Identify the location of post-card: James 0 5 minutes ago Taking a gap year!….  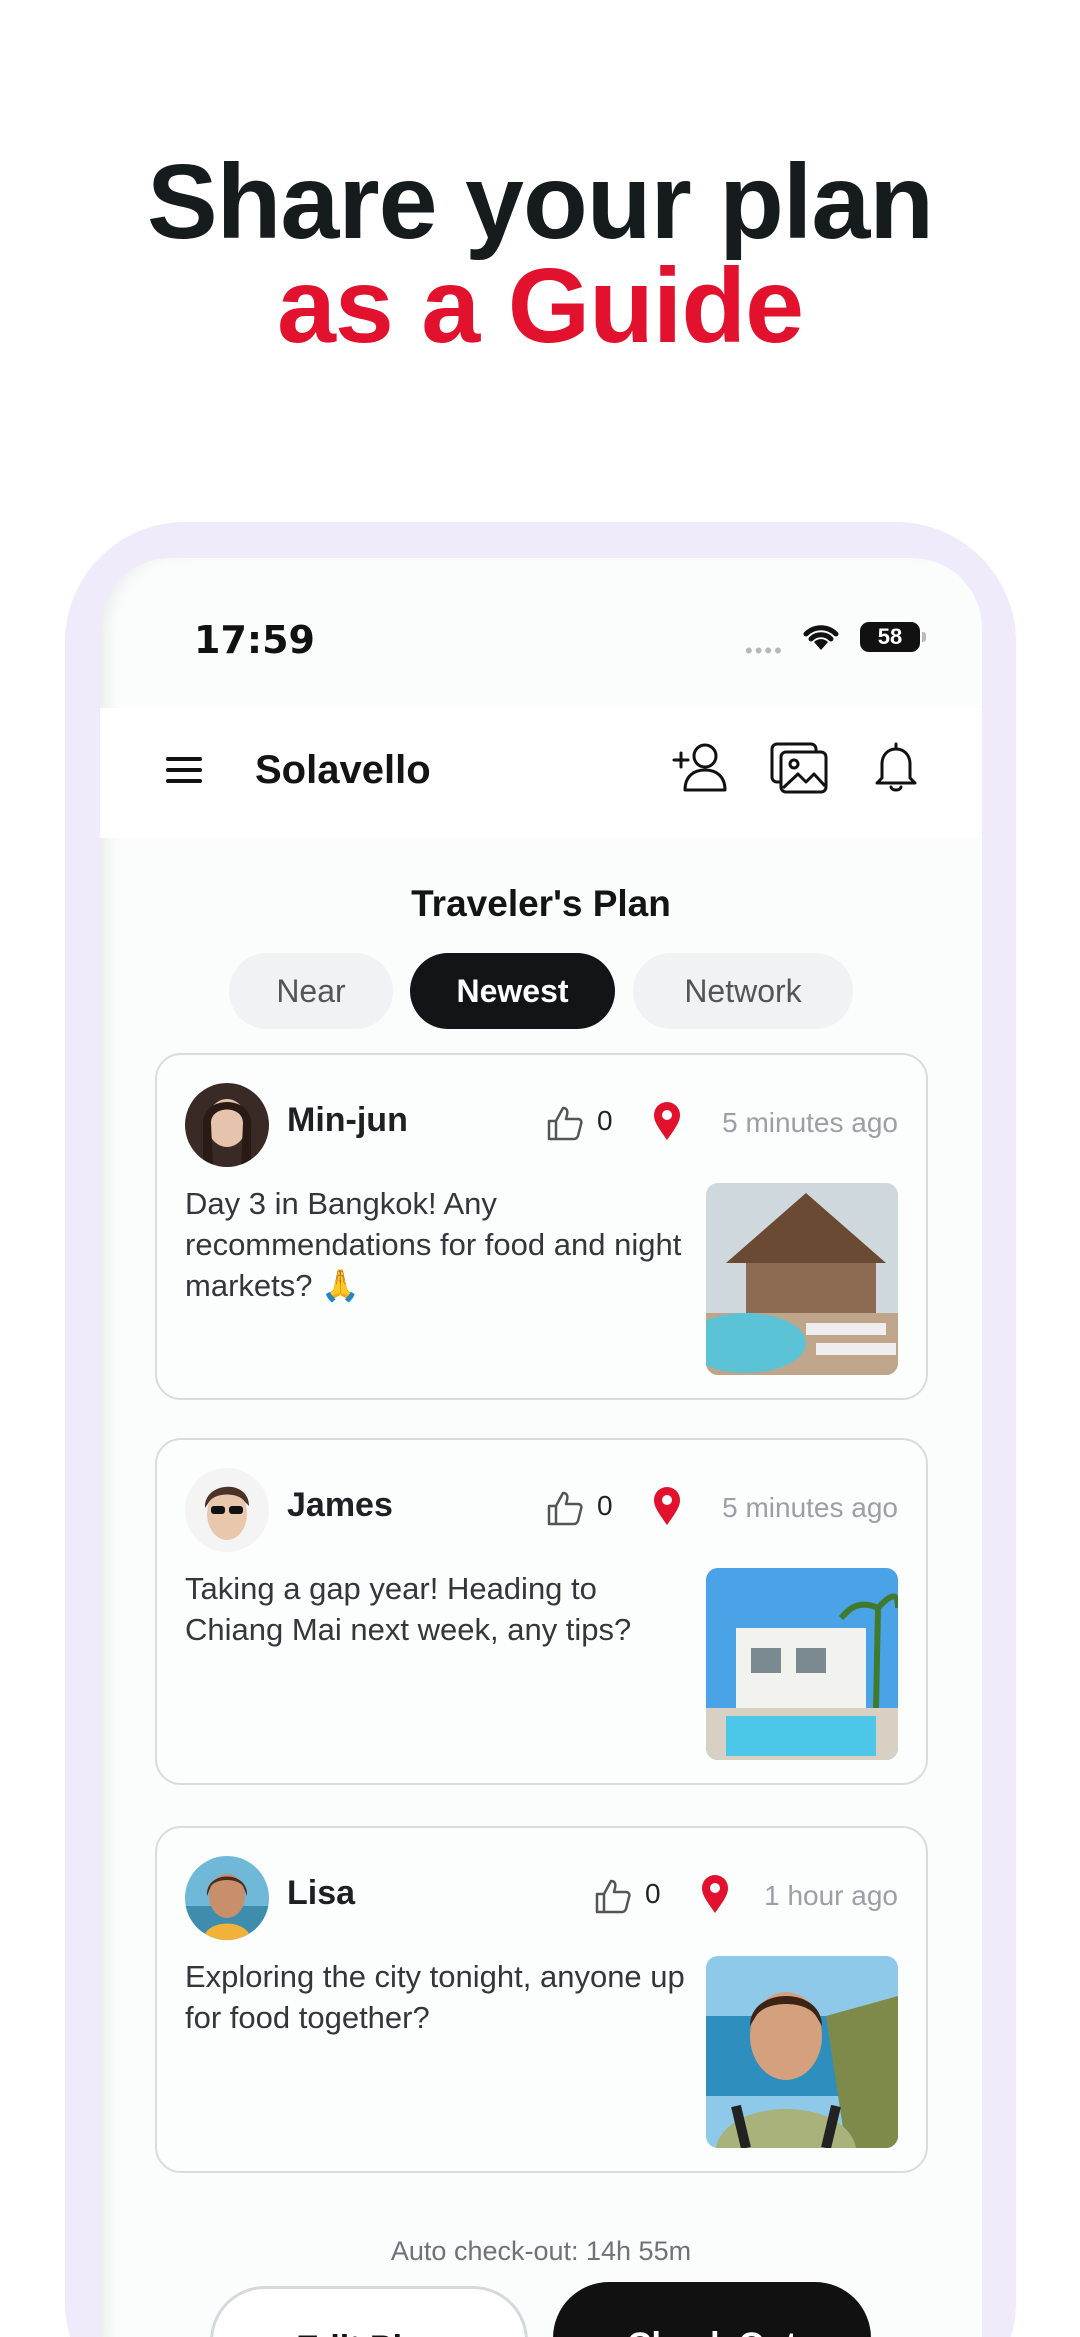
(541, 1611).